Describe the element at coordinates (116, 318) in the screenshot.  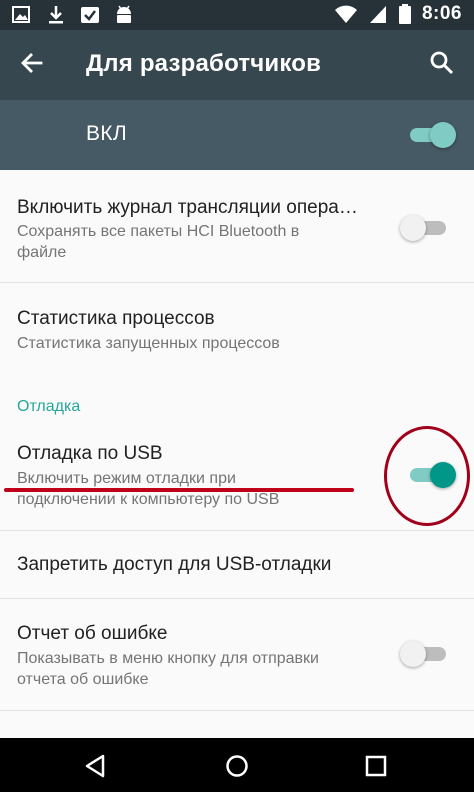
I see `setting-title: Статистика процессов` at that location.